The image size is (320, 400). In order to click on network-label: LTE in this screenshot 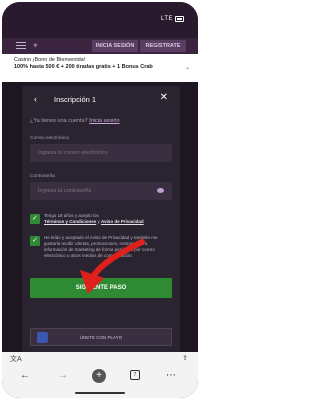, I will do `click(166, 19)`.